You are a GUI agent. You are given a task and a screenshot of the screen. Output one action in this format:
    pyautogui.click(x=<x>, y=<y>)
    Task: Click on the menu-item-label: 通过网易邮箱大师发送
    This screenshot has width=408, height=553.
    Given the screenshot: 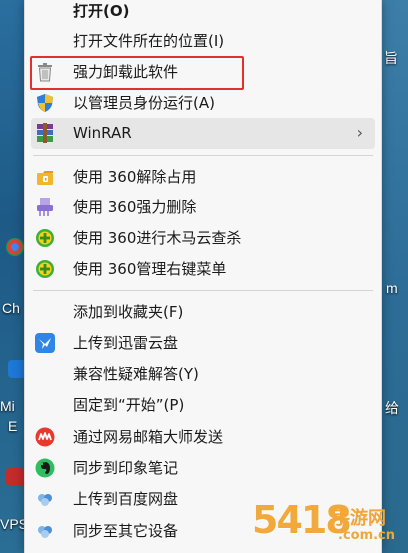 What is the action you would take?
    pyautogui.click(x=148, y=437)
    